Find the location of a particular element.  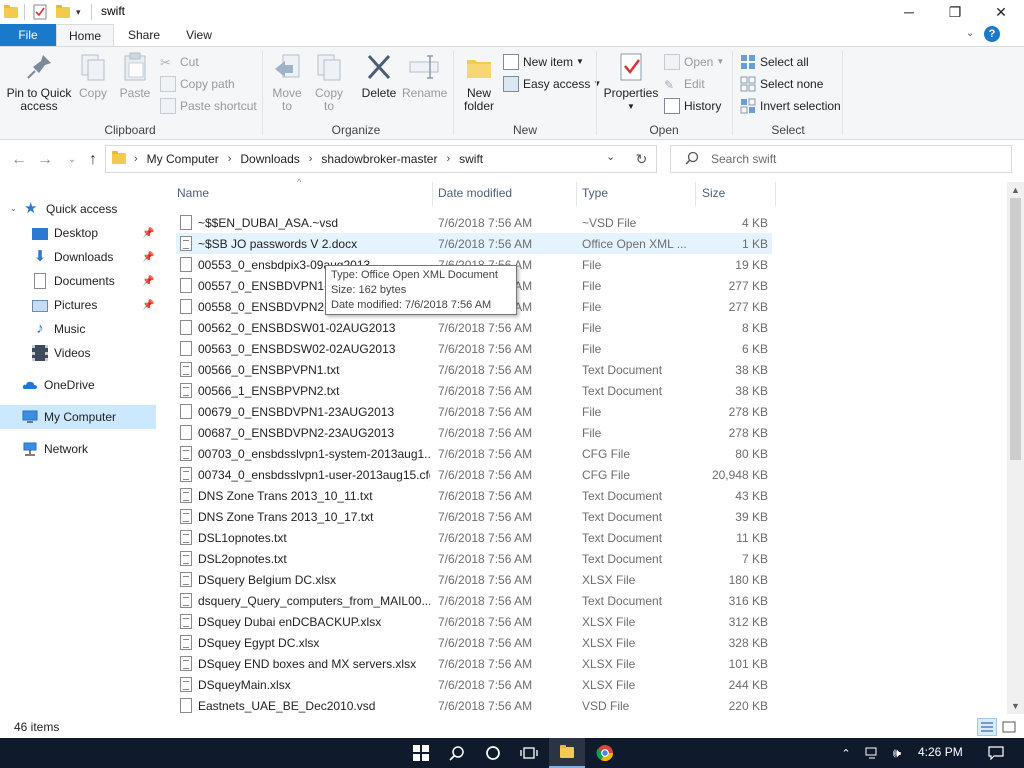

breadcrumb-shadowbroker-master: shadowbroker-master is located at coordinates (379, 159).